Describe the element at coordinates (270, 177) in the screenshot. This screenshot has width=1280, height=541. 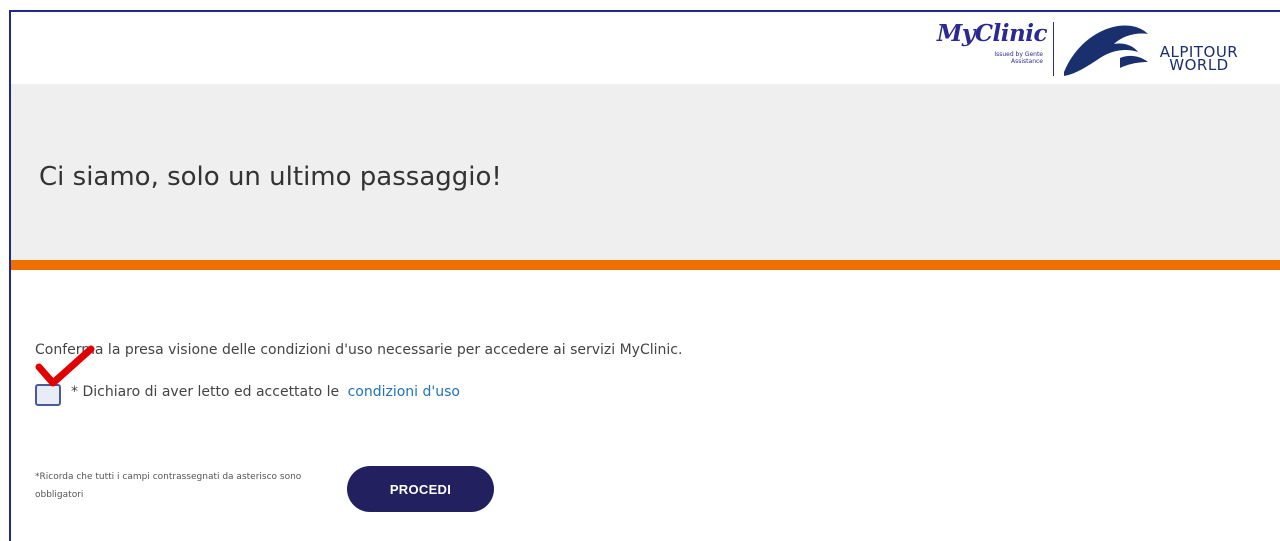
I see `page-title: Ci siamo, solo un ultimo passaggio!` at that location.